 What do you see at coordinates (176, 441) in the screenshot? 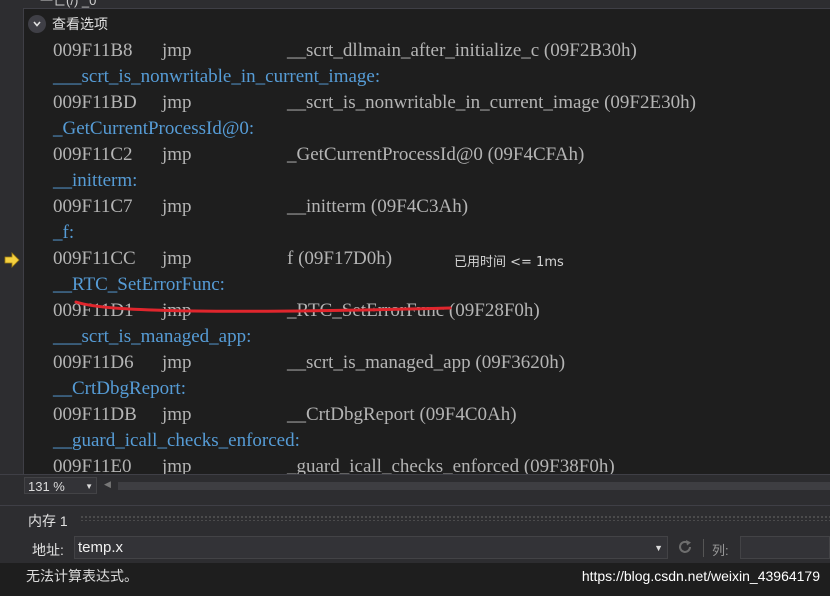
I see `disasm-label-line: __guard_icall_checks_enforced:` at bounding box center [176, 441].